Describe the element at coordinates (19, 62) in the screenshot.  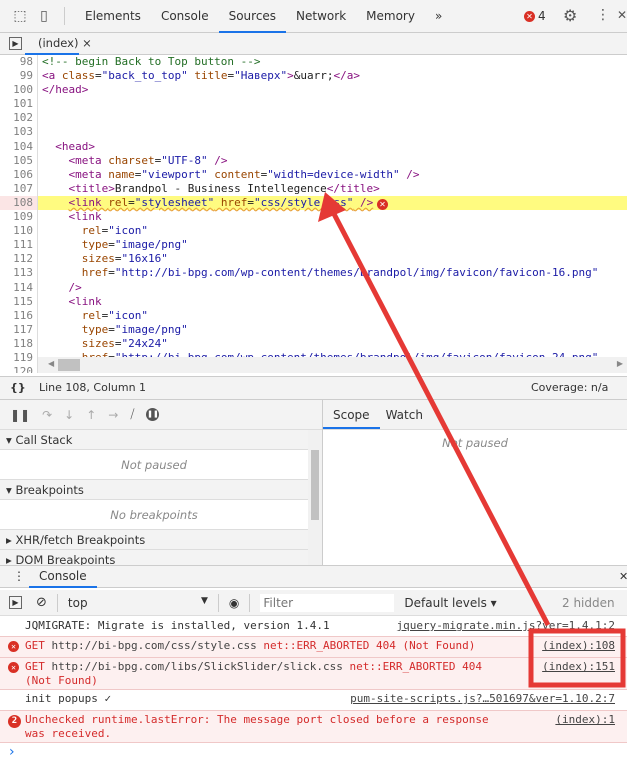
I see `line-number: 98` at that location.